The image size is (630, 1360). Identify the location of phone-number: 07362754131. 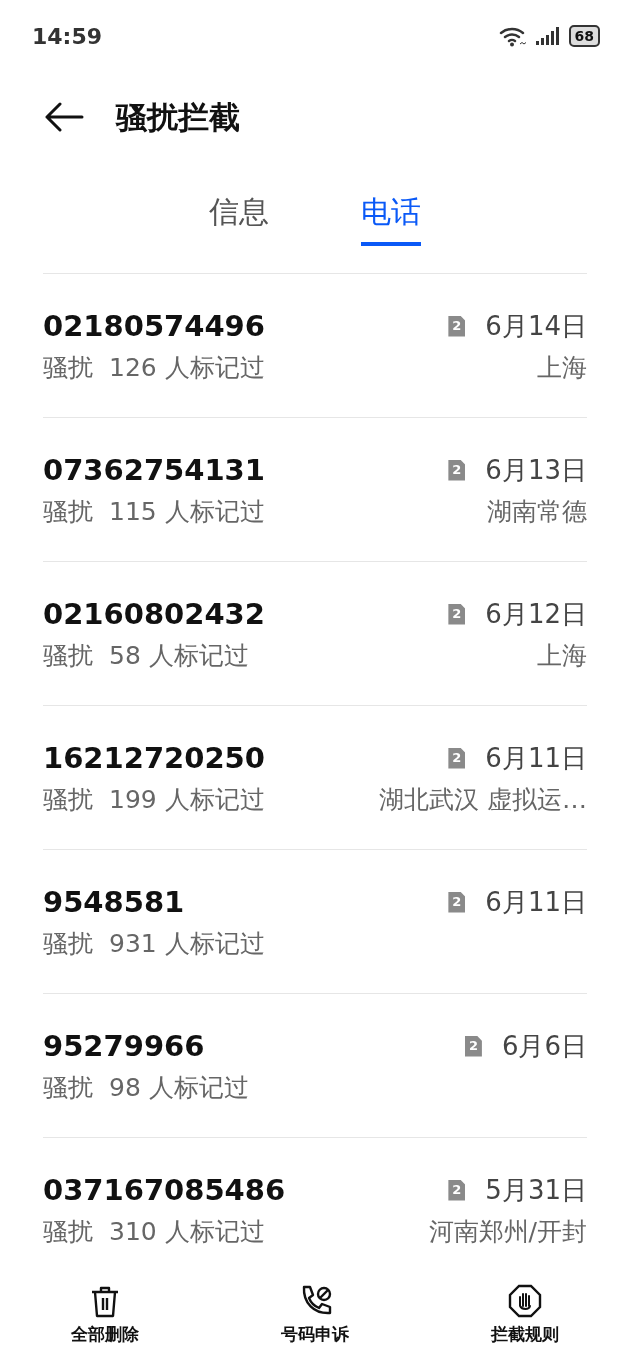
(154, 470).